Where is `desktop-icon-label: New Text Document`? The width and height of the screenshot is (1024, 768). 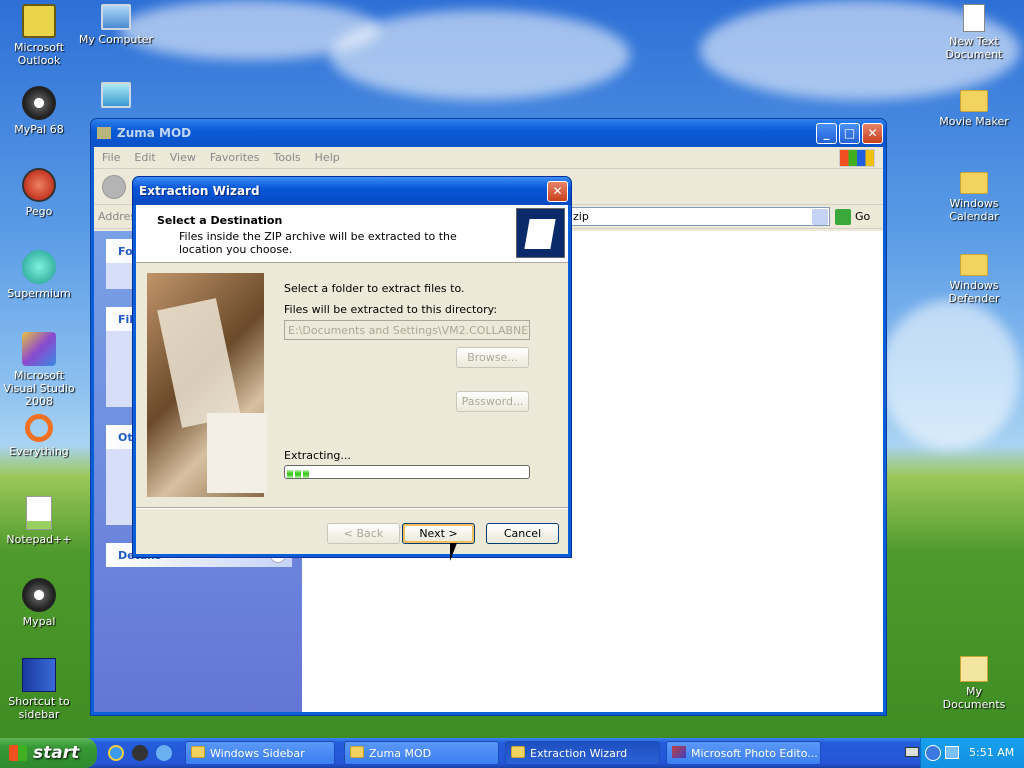 desktop-icon-label: New Text Document is located at coordinates (974, 48).